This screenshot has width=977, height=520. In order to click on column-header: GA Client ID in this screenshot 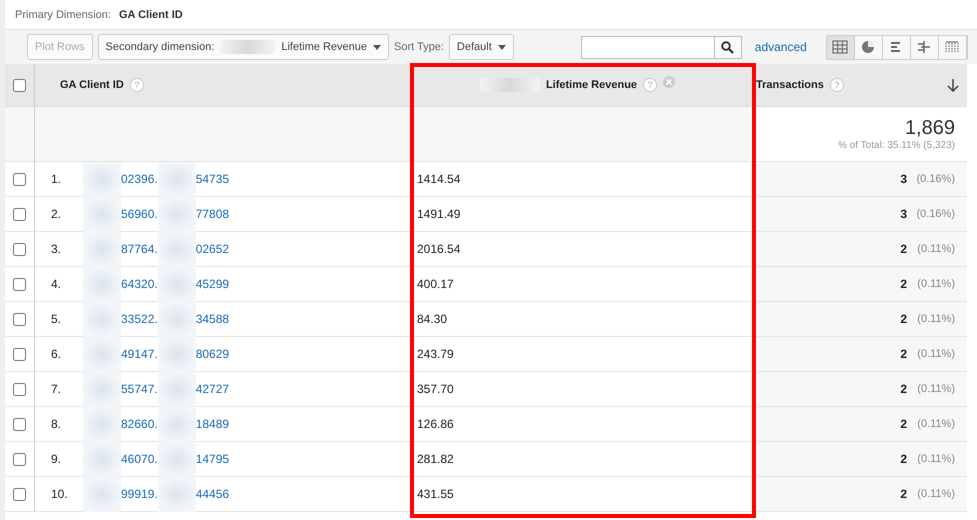, I will do `click(92, 85)`.